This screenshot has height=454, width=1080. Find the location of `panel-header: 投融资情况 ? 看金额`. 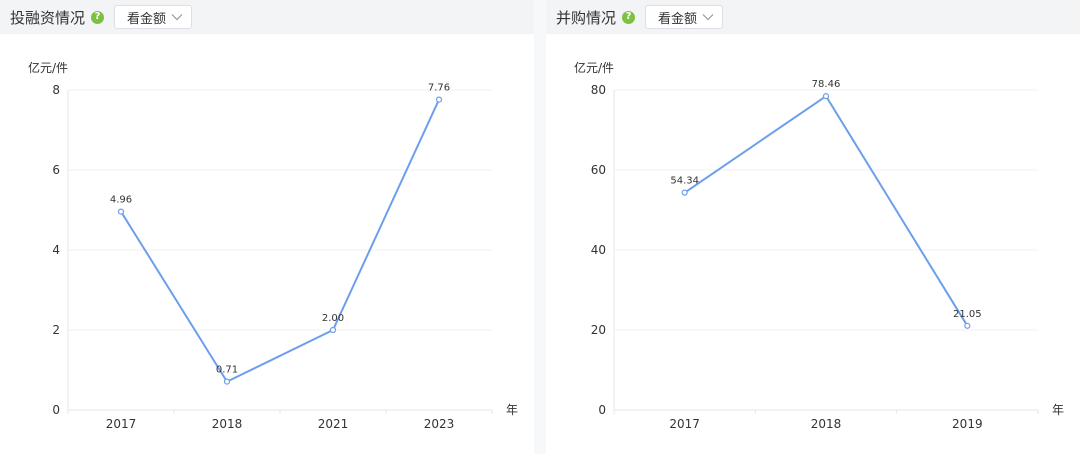

panel-header: 投融资情况 ? 看金额 is located at coordinates (267, 17).